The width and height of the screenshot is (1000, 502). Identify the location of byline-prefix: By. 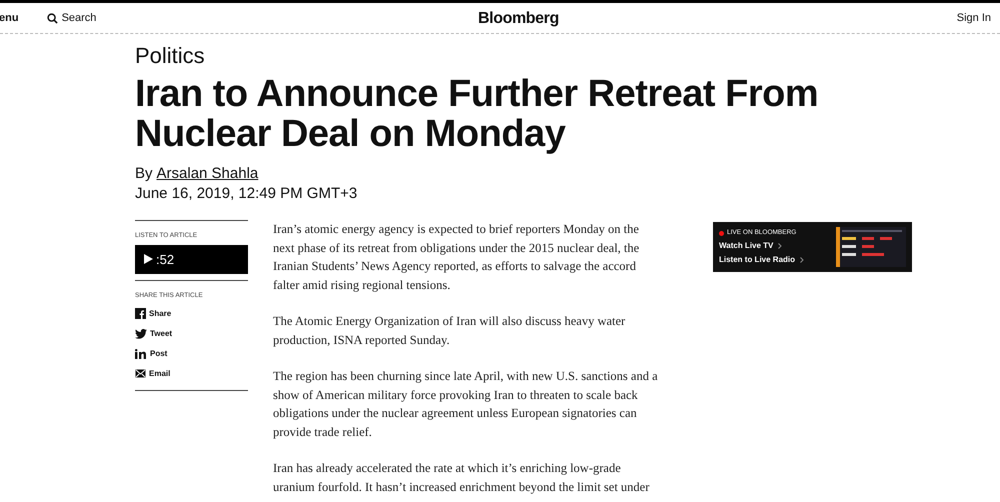
(144, 174).